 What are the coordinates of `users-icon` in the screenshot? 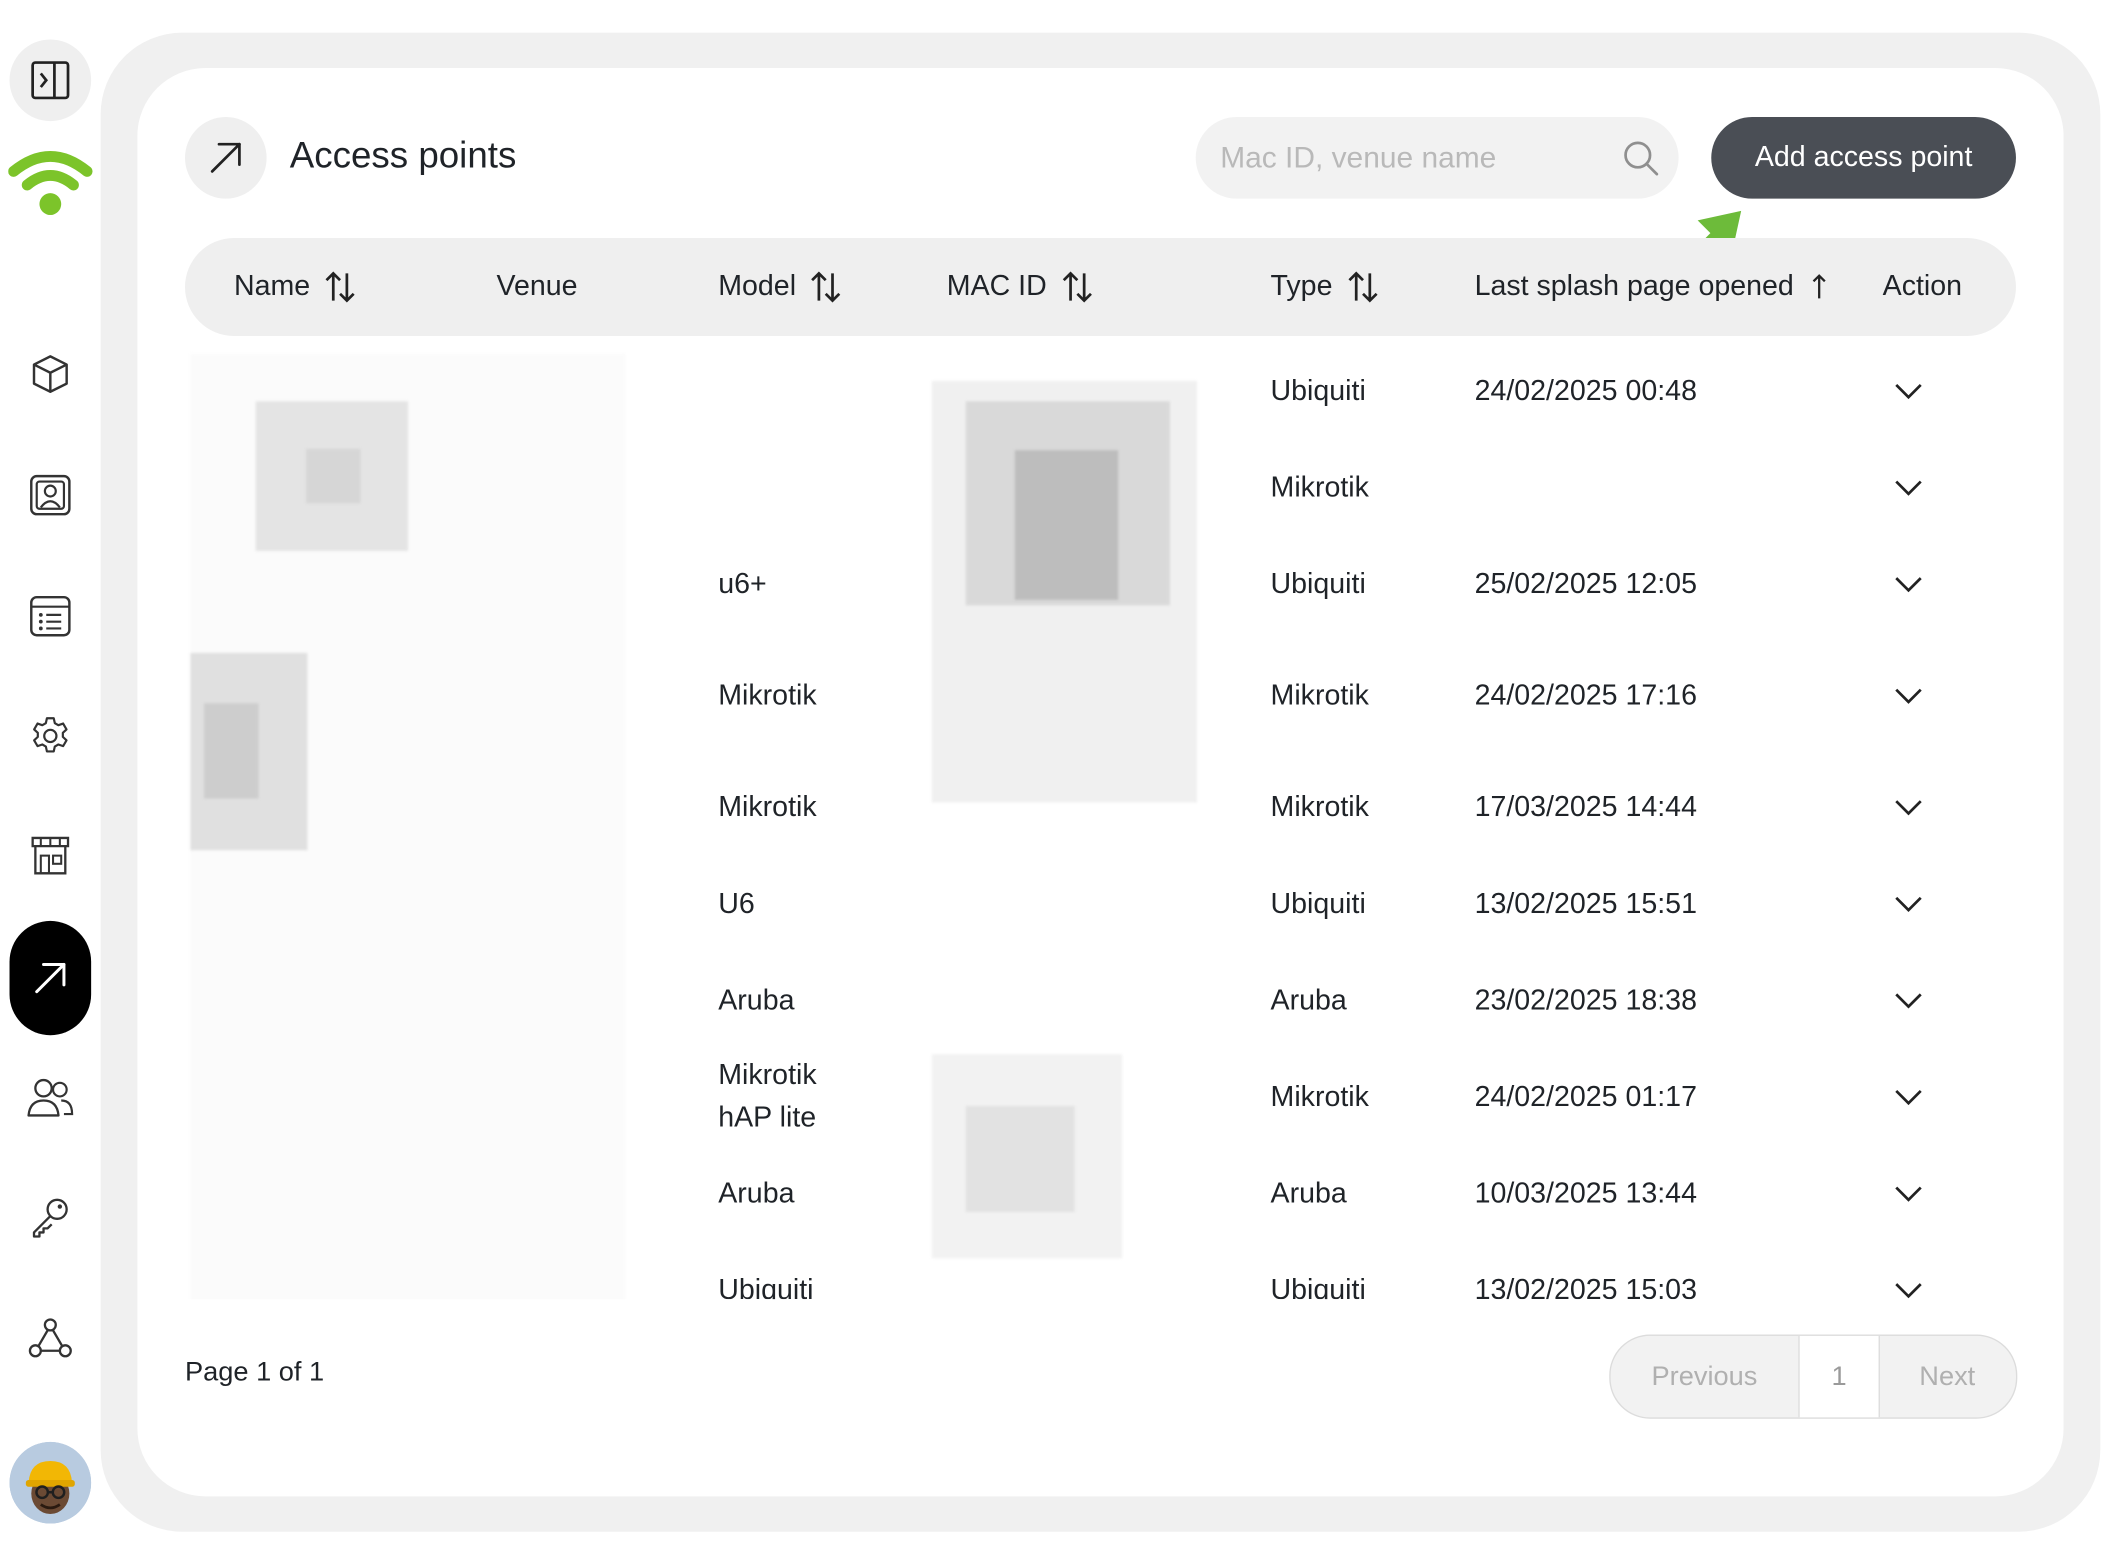 It's located at (50, 1097).